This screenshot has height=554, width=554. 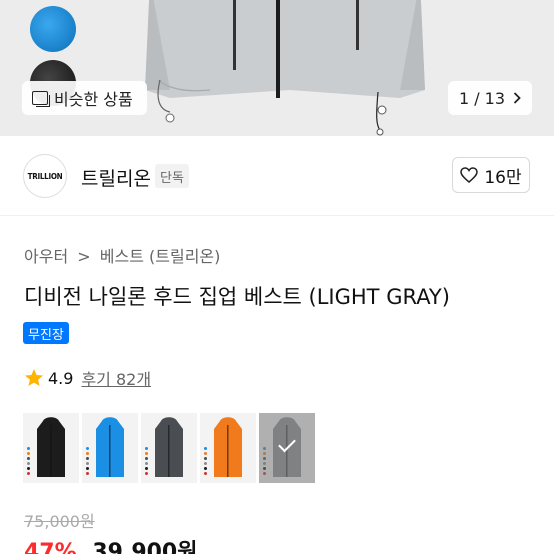 What do you see at coordinates (93, 99) in the screenshot?
I see `similar-products-label: 비슷한 상품` at bounding box center [93, 99].